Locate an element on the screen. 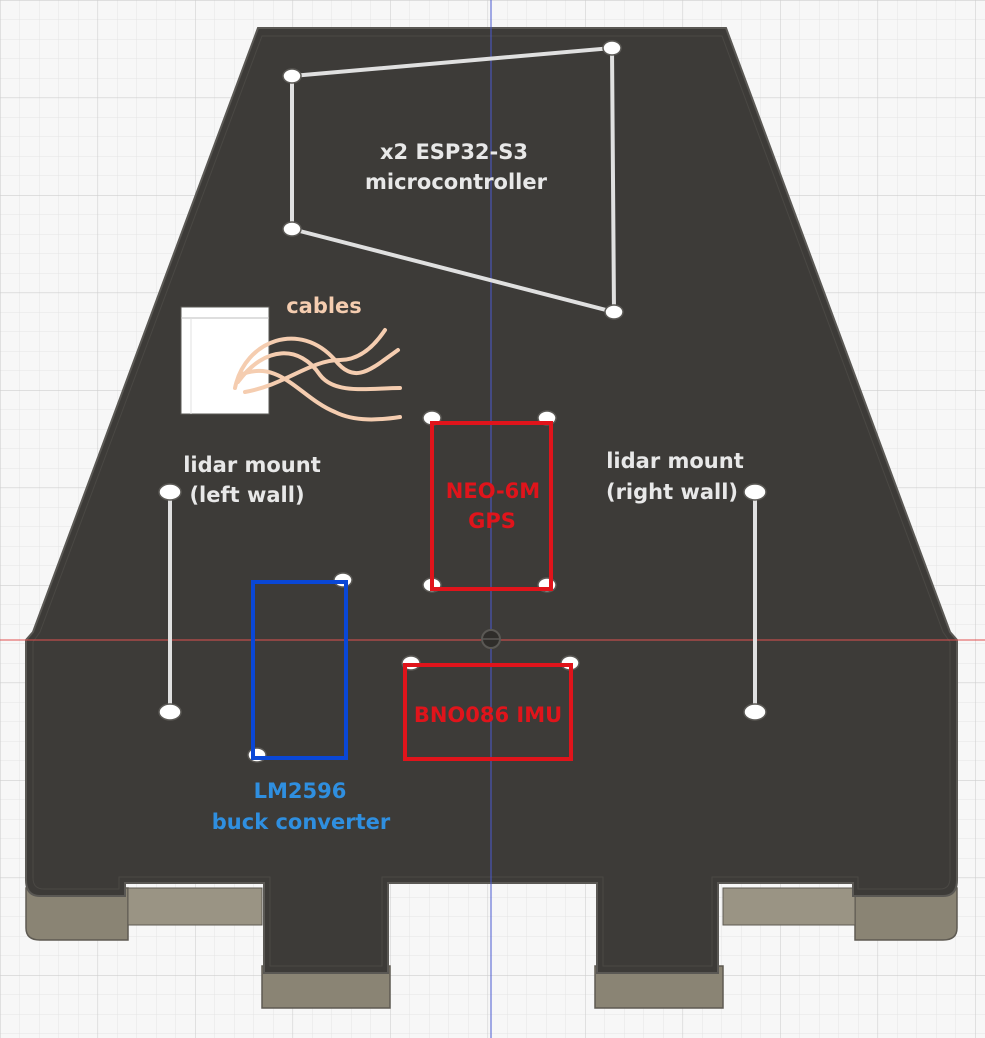 Image resolution: width=985 pixels, height=1038 pixels. lidar-right-label-line1: lidar mount is located at coordinates (675, 461).